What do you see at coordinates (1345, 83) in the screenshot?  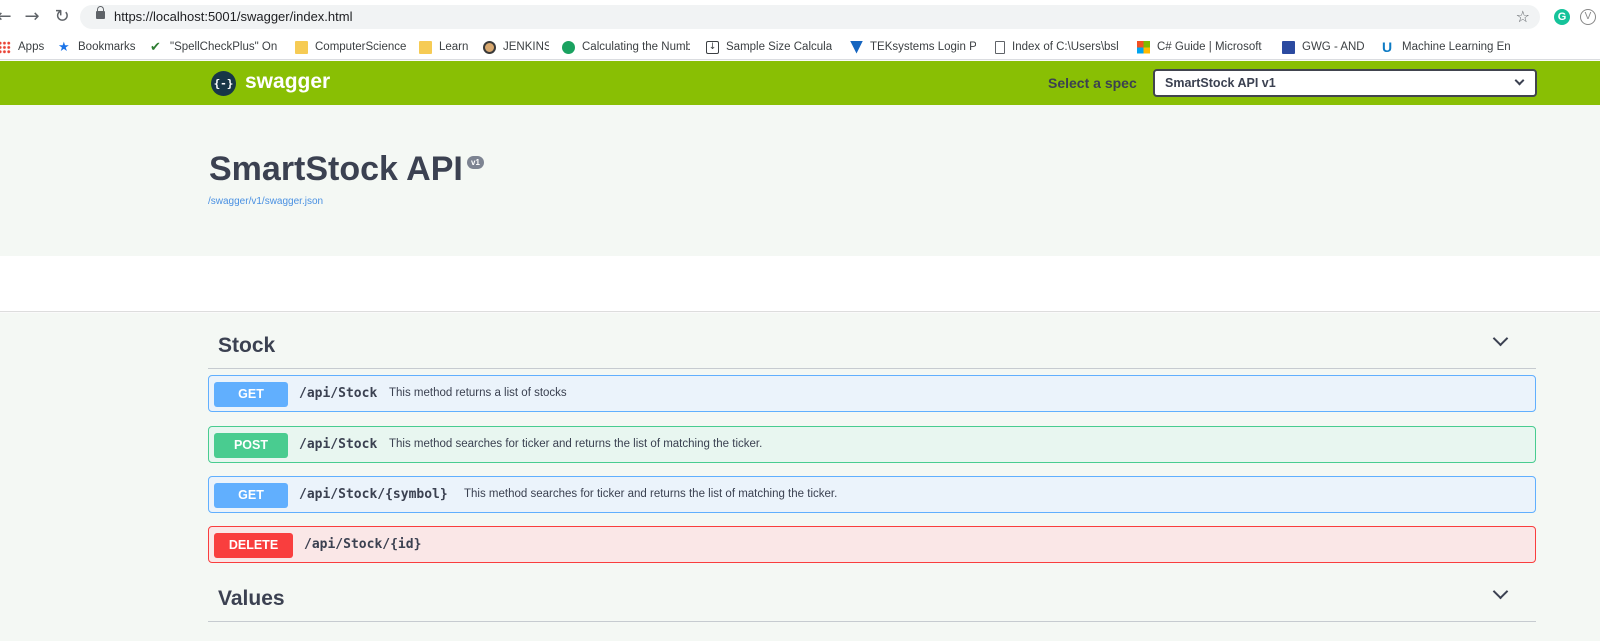 I see `spec-select: SmartStock API v1` at bounding box center [1345, 83].